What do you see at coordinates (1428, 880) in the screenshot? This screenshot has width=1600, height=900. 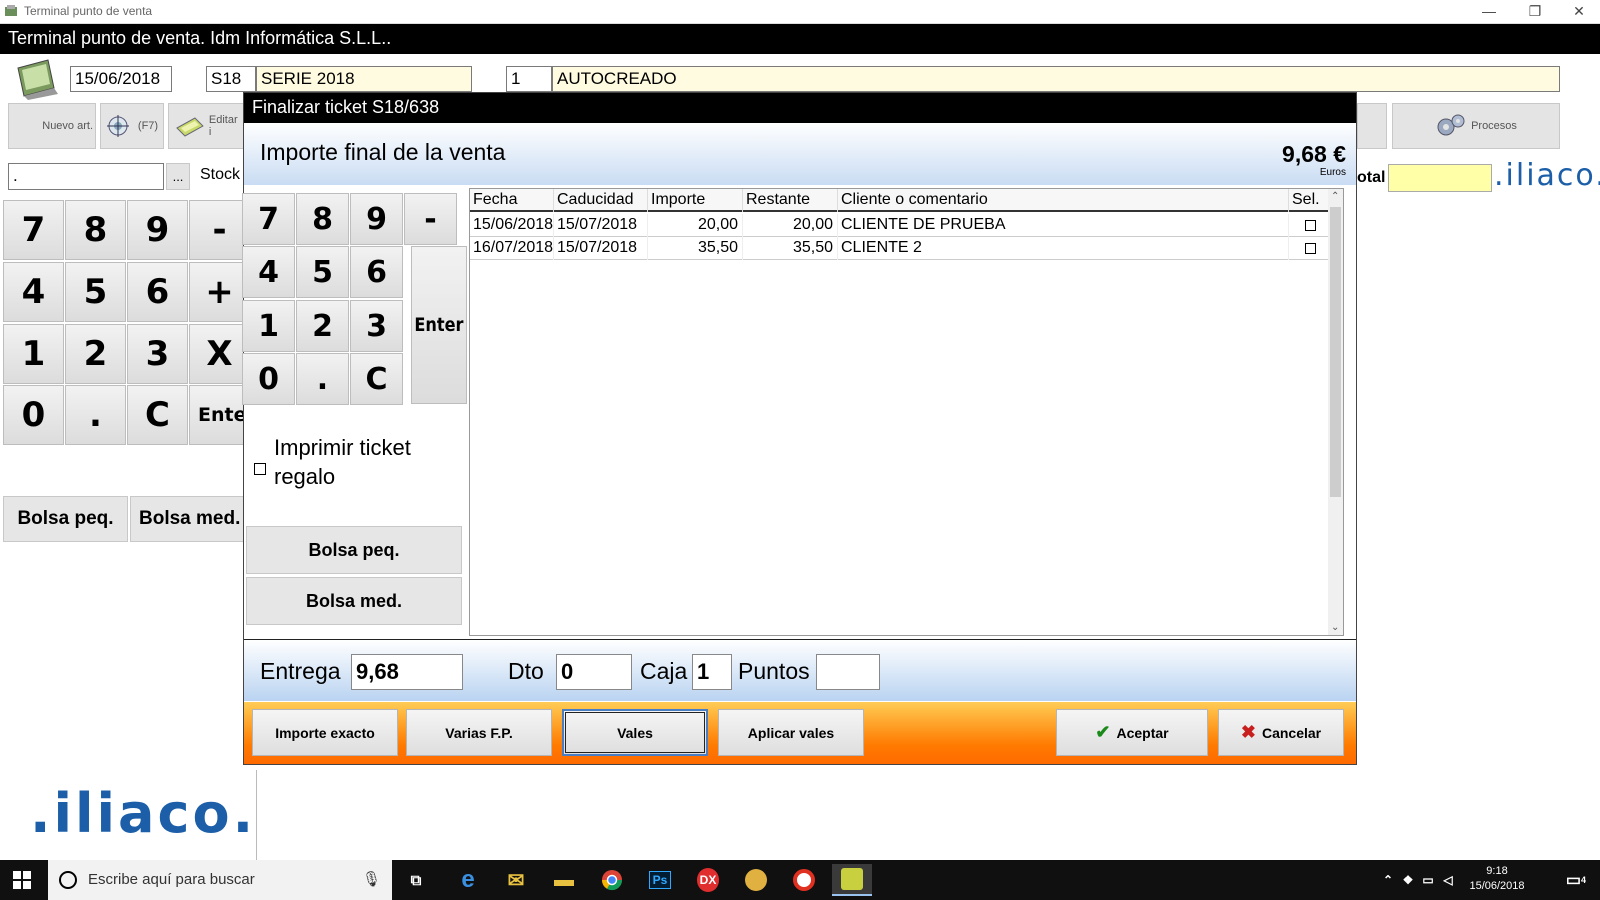 I see `network-icon: ▭` at bounding box center [1428, 880].